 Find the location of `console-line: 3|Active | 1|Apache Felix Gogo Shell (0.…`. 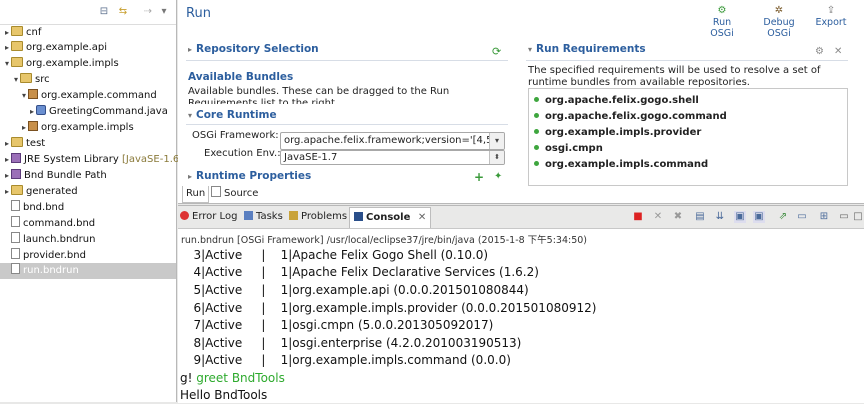

console-line: 3|Active | 1|Apache Felix Gogo Shell (0.… is located at coordinates (335, 255).